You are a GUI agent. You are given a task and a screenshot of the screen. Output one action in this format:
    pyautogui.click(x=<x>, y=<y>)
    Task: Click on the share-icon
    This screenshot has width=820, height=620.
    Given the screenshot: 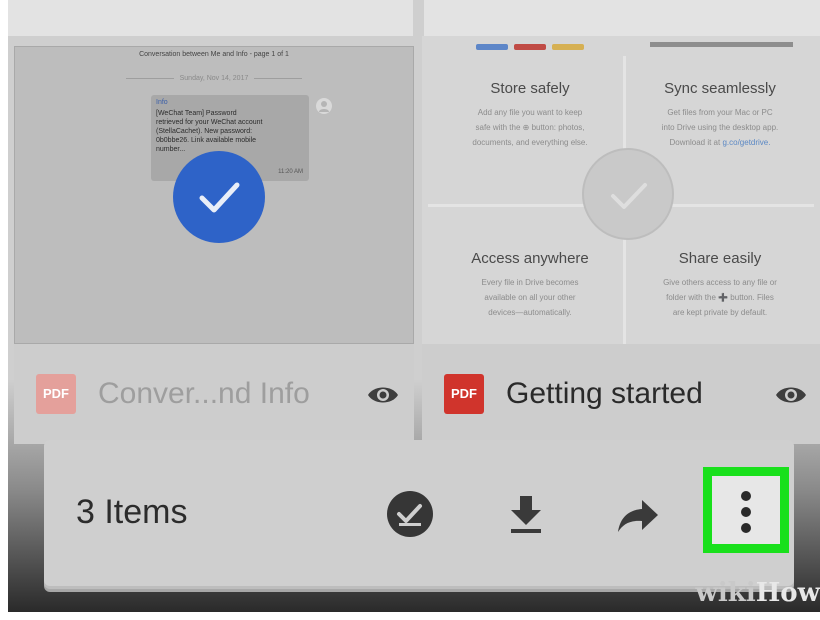 What is the action you would take?
    pyautogui.click(x=638, y=518)
    